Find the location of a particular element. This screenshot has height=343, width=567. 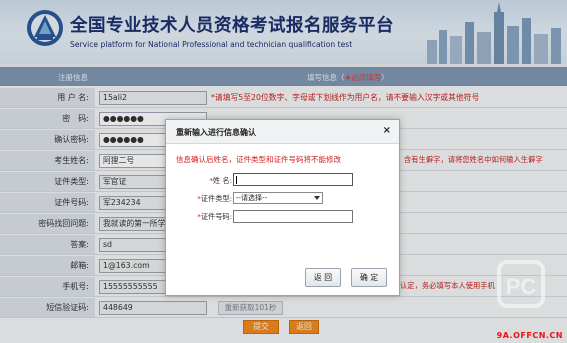

dialog-title: 重新输入进行信息确认 is located at coordinates (216, 132).